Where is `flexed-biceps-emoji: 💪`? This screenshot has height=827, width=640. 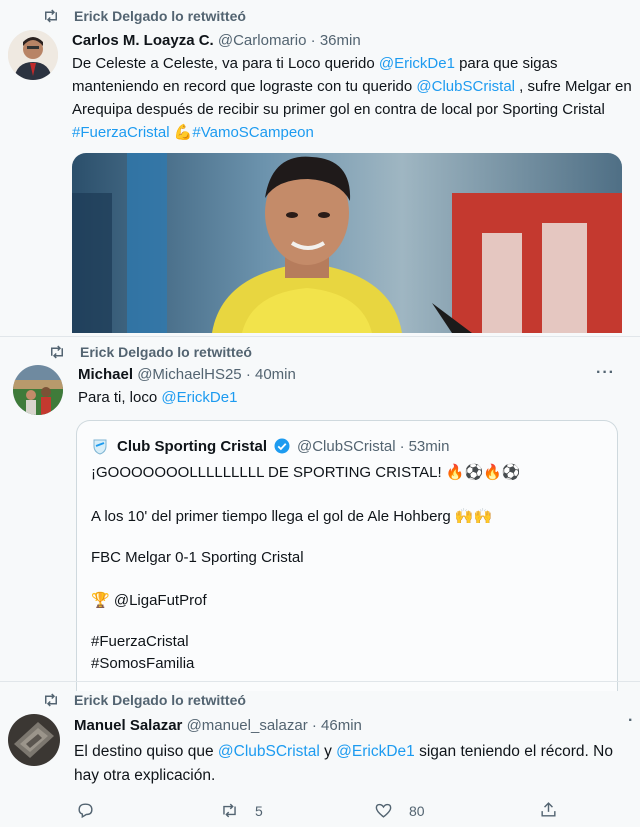
flexed-biceps-emoji: 💪 is located at coordinates (183, 132).